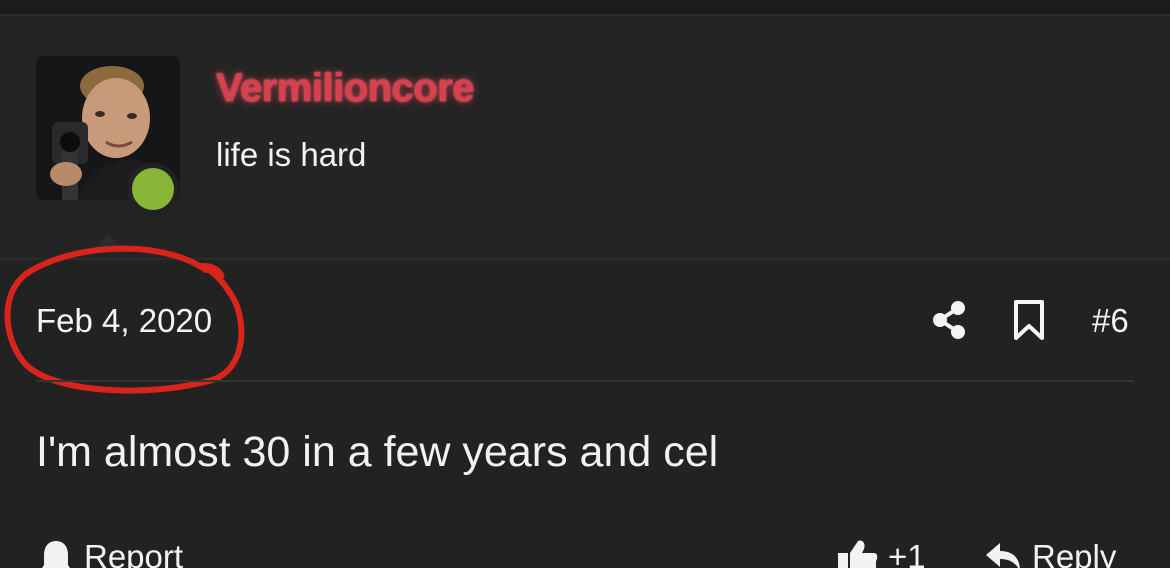 The width and height of the screenshot is (1170, 568). I want to click on bell-icon, so click(56, 554).